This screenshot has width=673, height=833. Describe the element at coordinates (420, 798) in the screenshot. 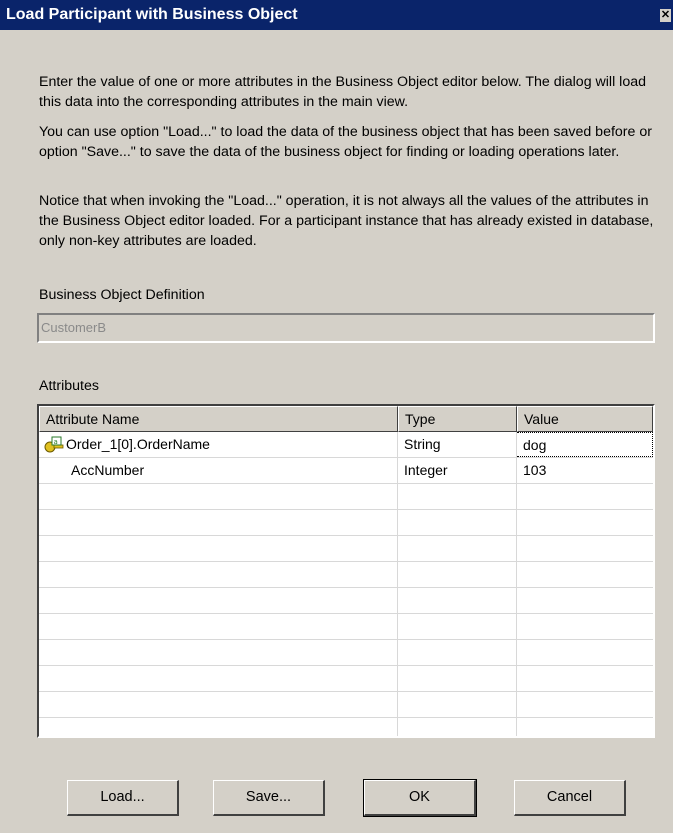

I see `ok-button: OK` at that location.